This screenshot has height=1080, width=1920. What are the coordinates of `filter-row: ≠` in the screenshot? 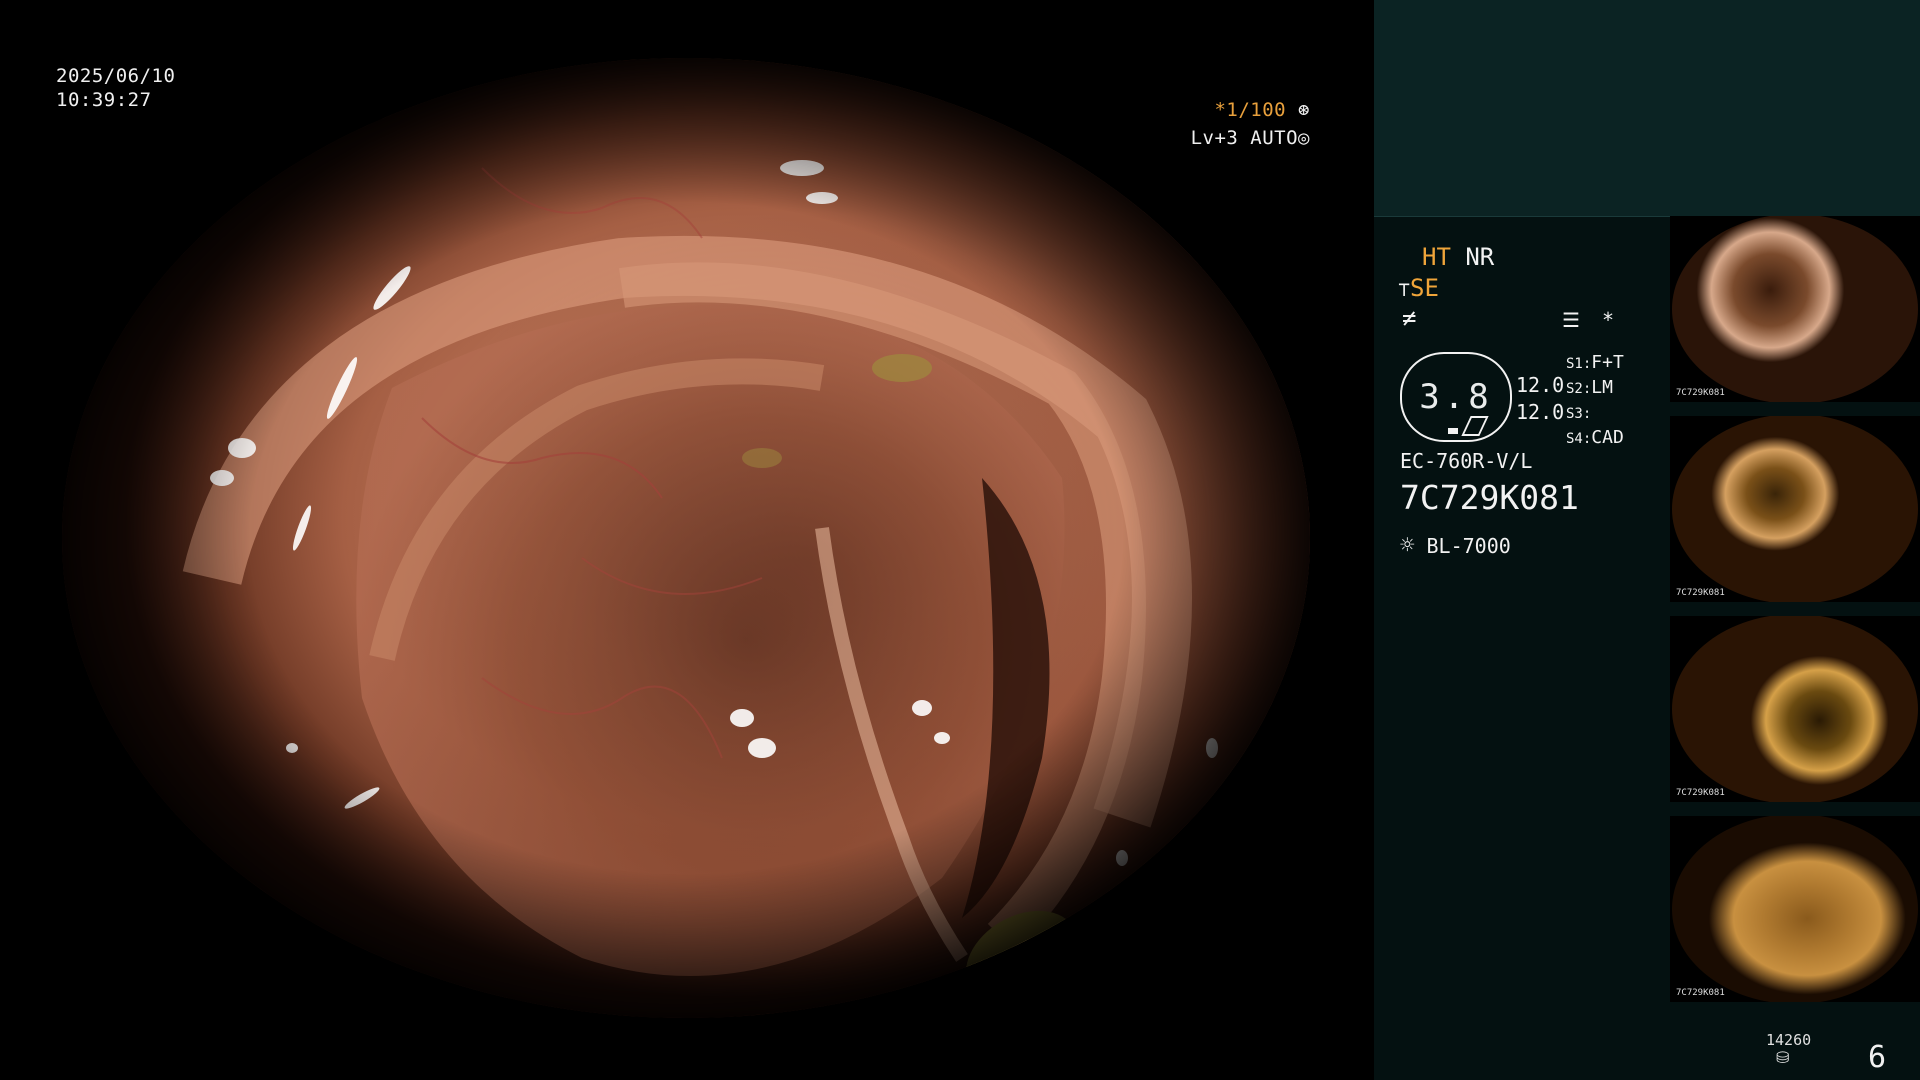 It's located at (1409, 318).